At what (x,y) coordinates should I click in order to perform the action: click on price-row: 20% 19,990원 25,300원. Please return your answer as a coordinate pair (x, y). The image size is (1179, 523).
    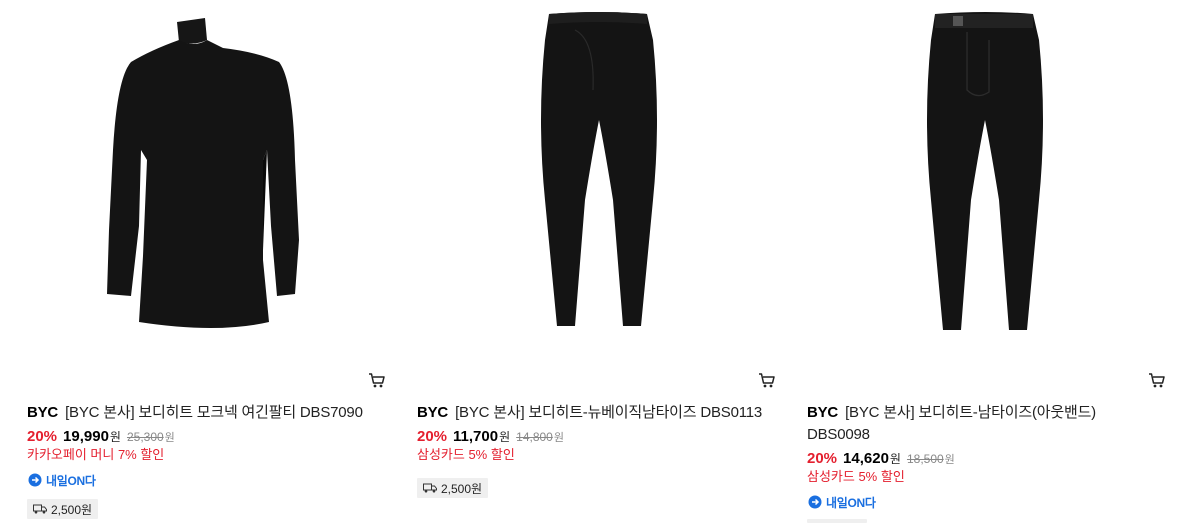
    Looking at the image, I should click on (101, 437).